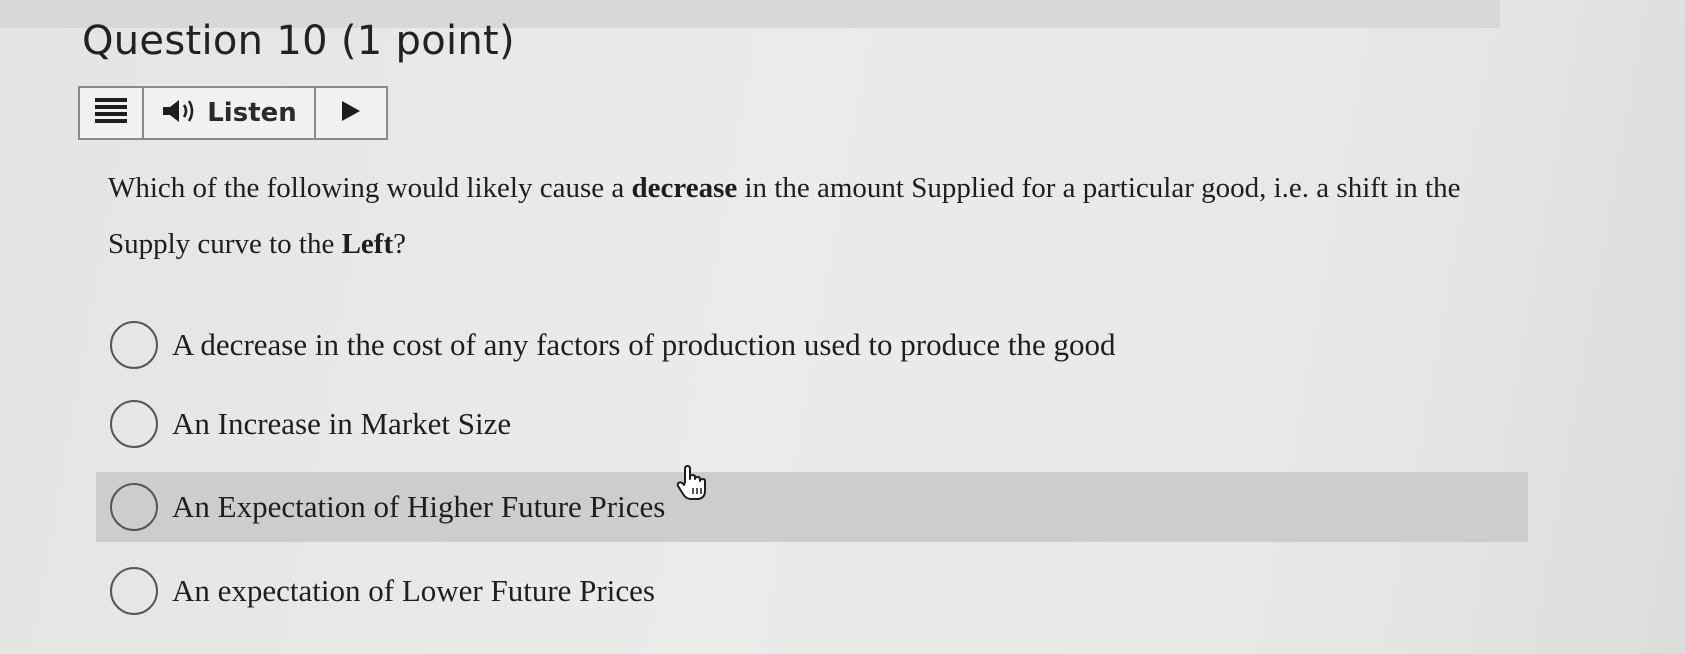 The image size is (1685, 654). What do you see at coordinates (812, 507) in the screenshot?
I see `answer-option-3: An Expectation of Higher Future Prices` at bounding box center [812, 507].